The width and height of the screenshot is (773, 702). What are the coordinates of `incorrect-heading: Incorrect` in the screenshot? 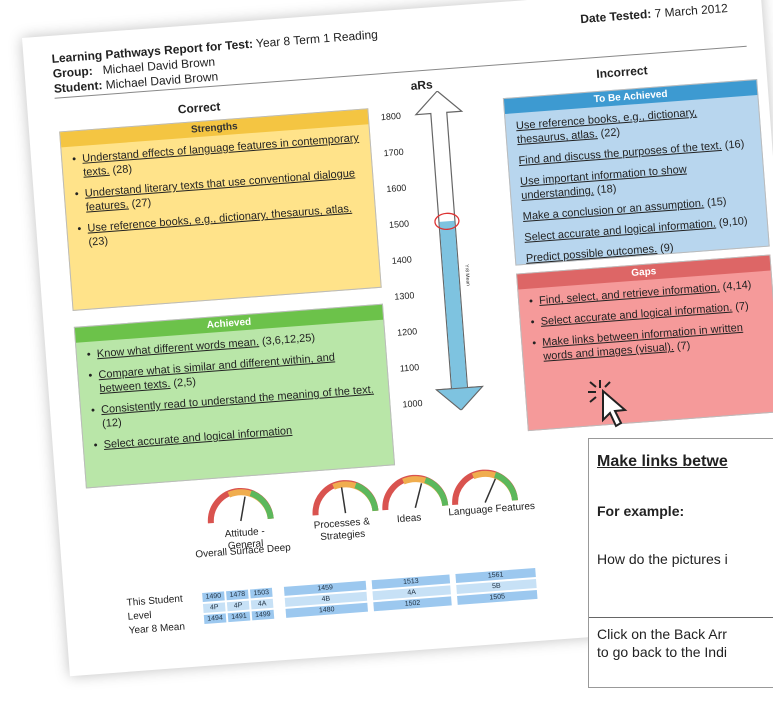 It's located at (622, 72).